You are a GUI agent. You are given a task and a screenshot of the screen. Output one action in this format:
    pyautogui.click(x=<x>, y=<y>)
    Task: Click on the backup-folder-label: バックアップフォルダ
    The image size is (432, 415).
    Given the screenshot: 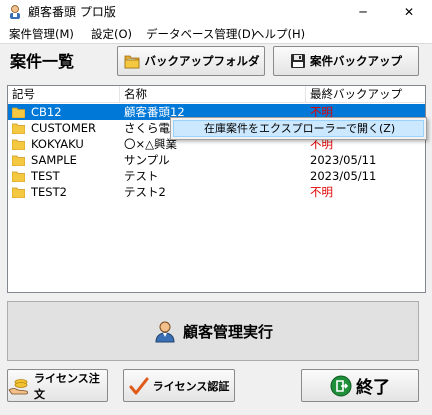 What is the action you would take?
    pyautogui.click(x=202, y=61)
    